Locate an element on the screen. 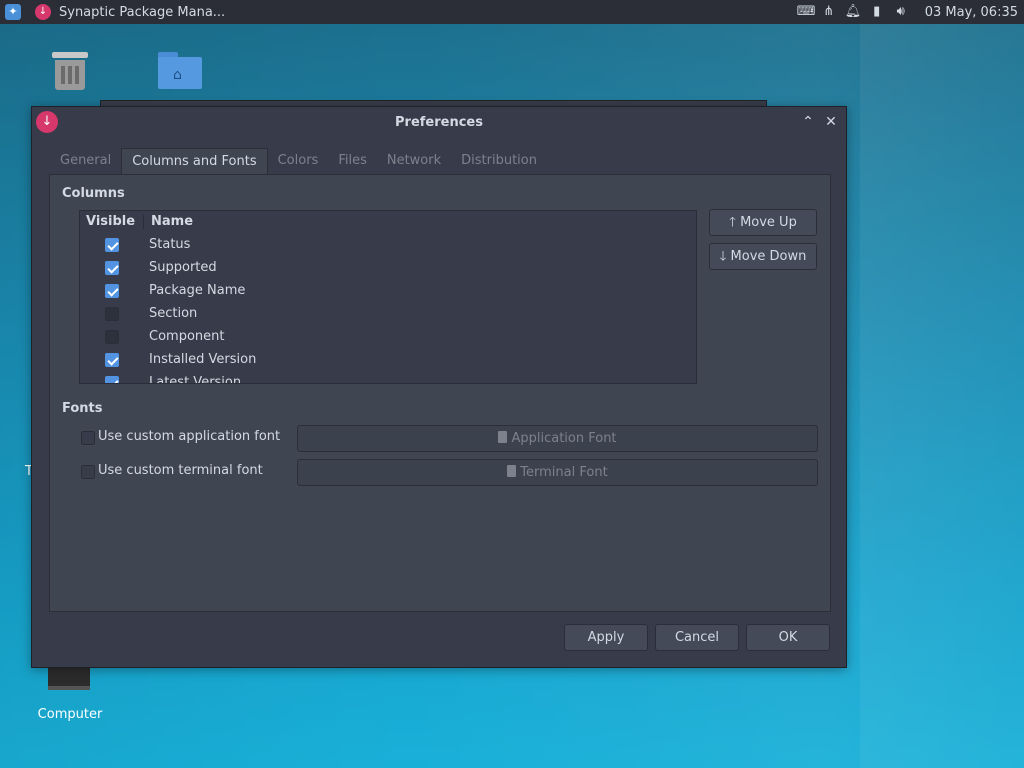  list-header: Visible Name is located at coordinates (388, 222).